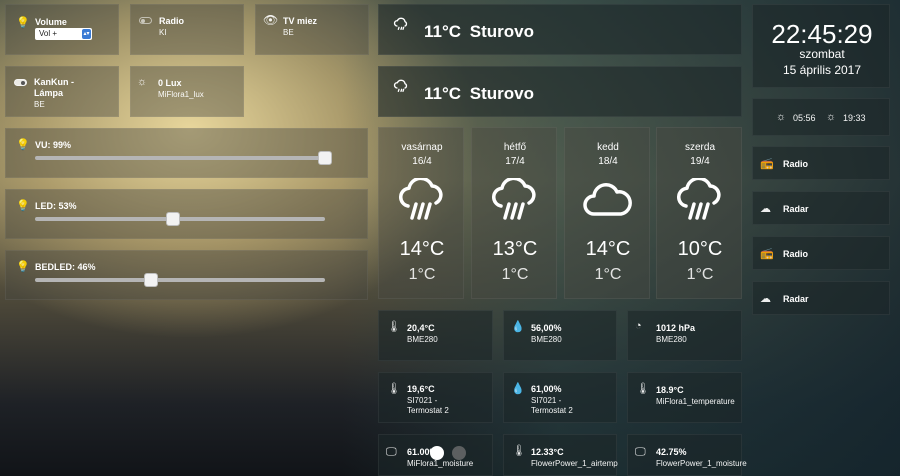 This screenshot has height=476, width=900. I want to click on volume-tile: 💡 Volume Vol + ▴▾, so click(62, 29).